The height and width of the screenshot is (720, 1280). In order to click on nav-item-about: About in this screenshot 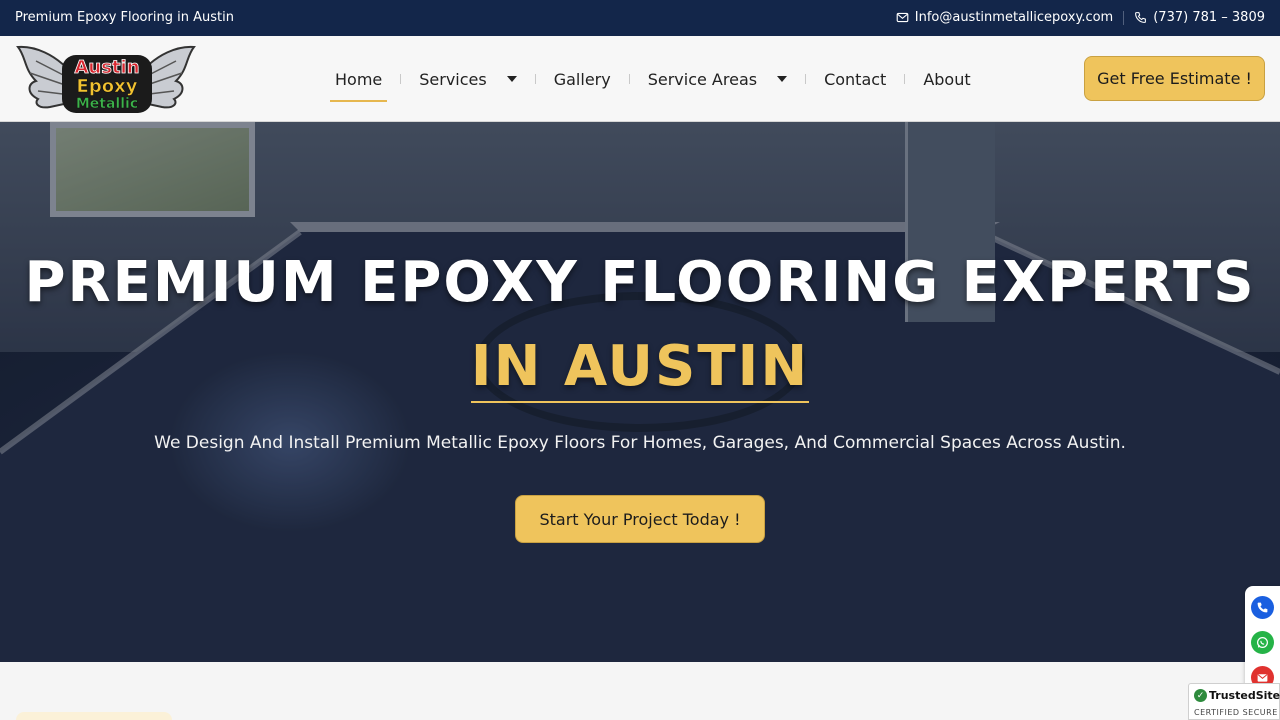, I will do `click(946, 79)`.